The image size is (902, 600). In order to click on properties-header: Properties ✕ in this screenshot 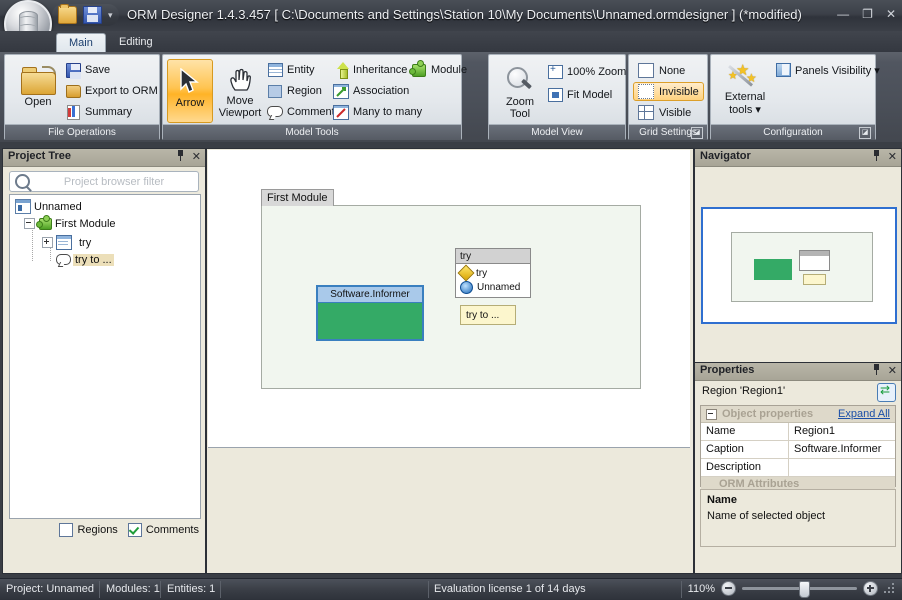, I will do `click(798, 372)`.